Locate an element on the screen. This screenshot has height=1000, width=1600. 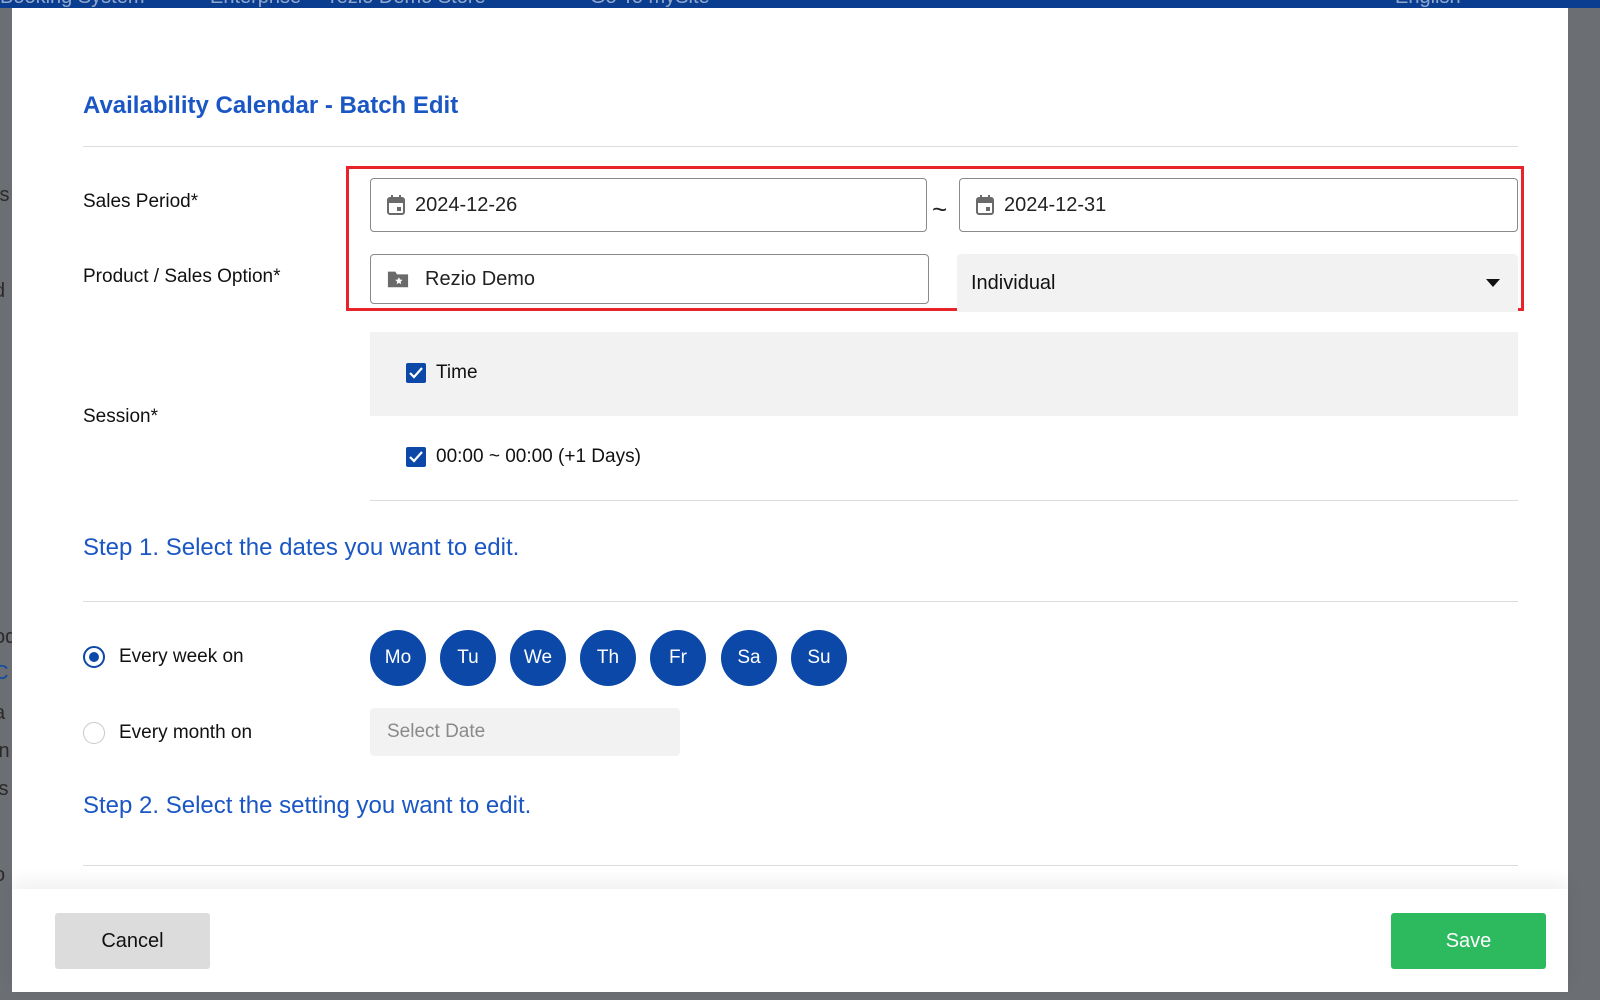
backdrop-store-name: rezio Demo Store is located at coordinates (408, 4).